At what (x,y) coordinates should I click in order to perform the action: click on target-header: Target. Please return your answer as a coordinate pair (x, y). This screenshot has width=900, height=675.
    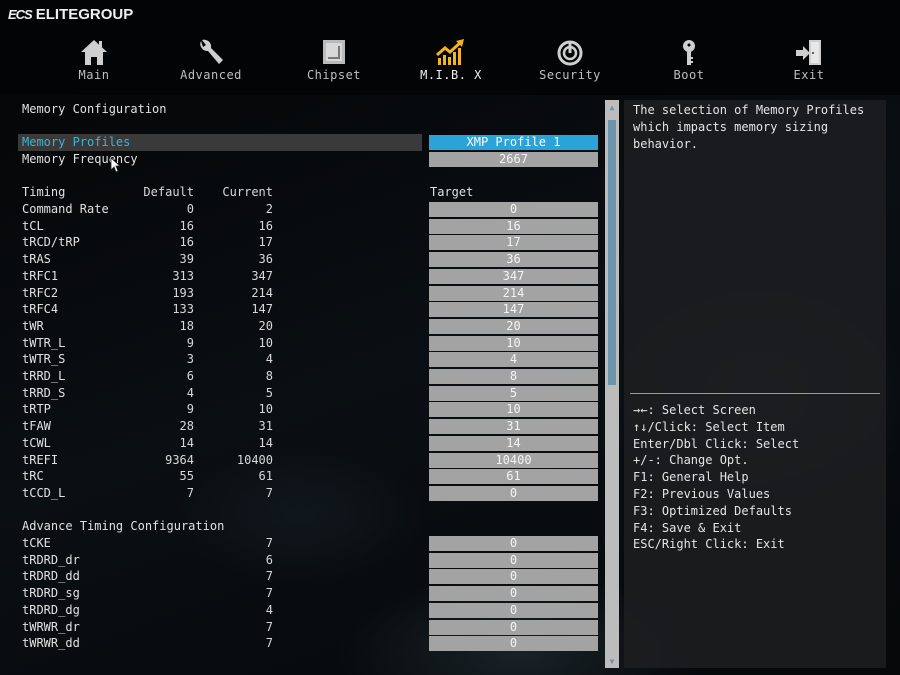
    Looking at the image, I should click on (452, 192).